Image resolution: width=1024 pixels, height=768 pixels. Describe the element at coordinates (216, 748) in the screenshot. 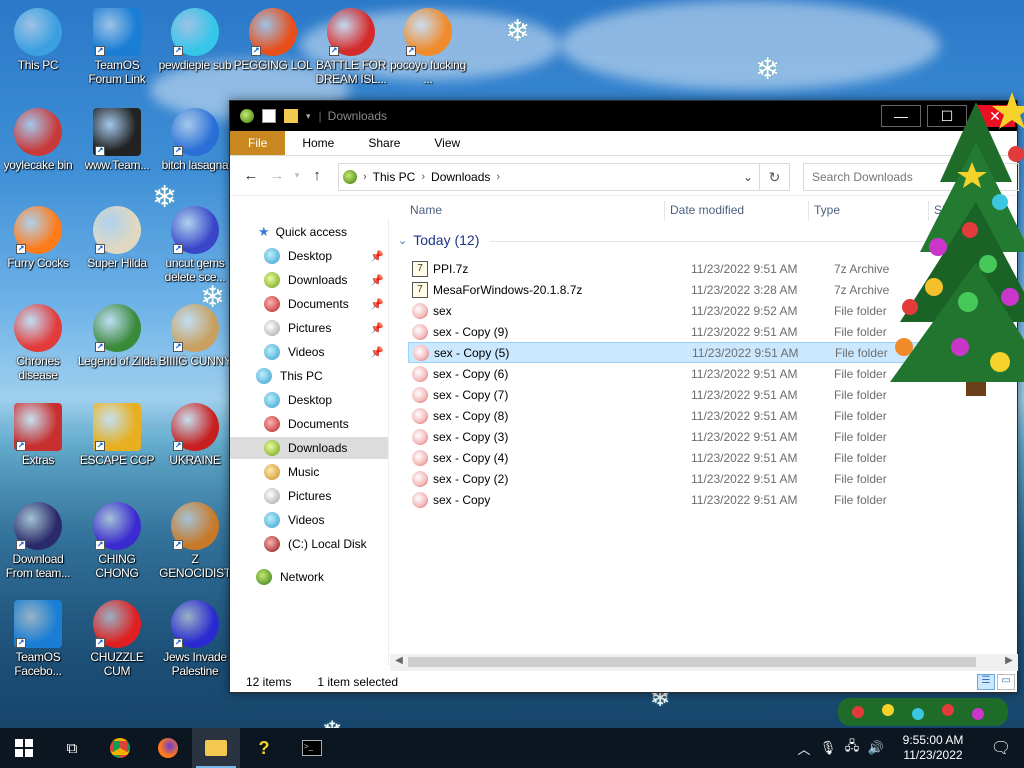

I see `taskbar-file-explorer` at that location.